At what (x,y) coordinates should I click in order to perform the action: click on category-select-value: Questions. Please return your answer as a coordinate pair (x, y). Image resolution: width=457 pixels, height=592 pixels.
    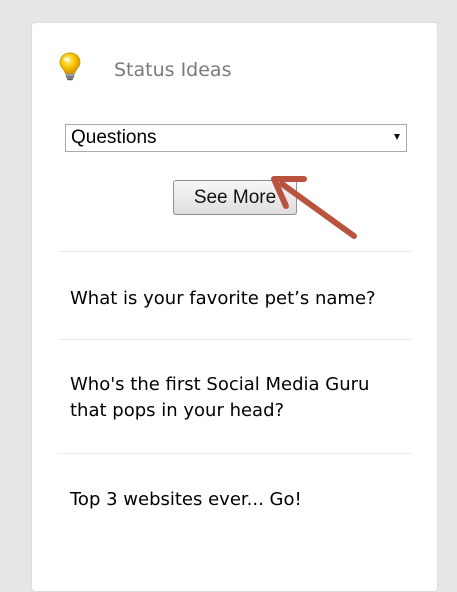
    Looking at the image, I should click on (114, 137).